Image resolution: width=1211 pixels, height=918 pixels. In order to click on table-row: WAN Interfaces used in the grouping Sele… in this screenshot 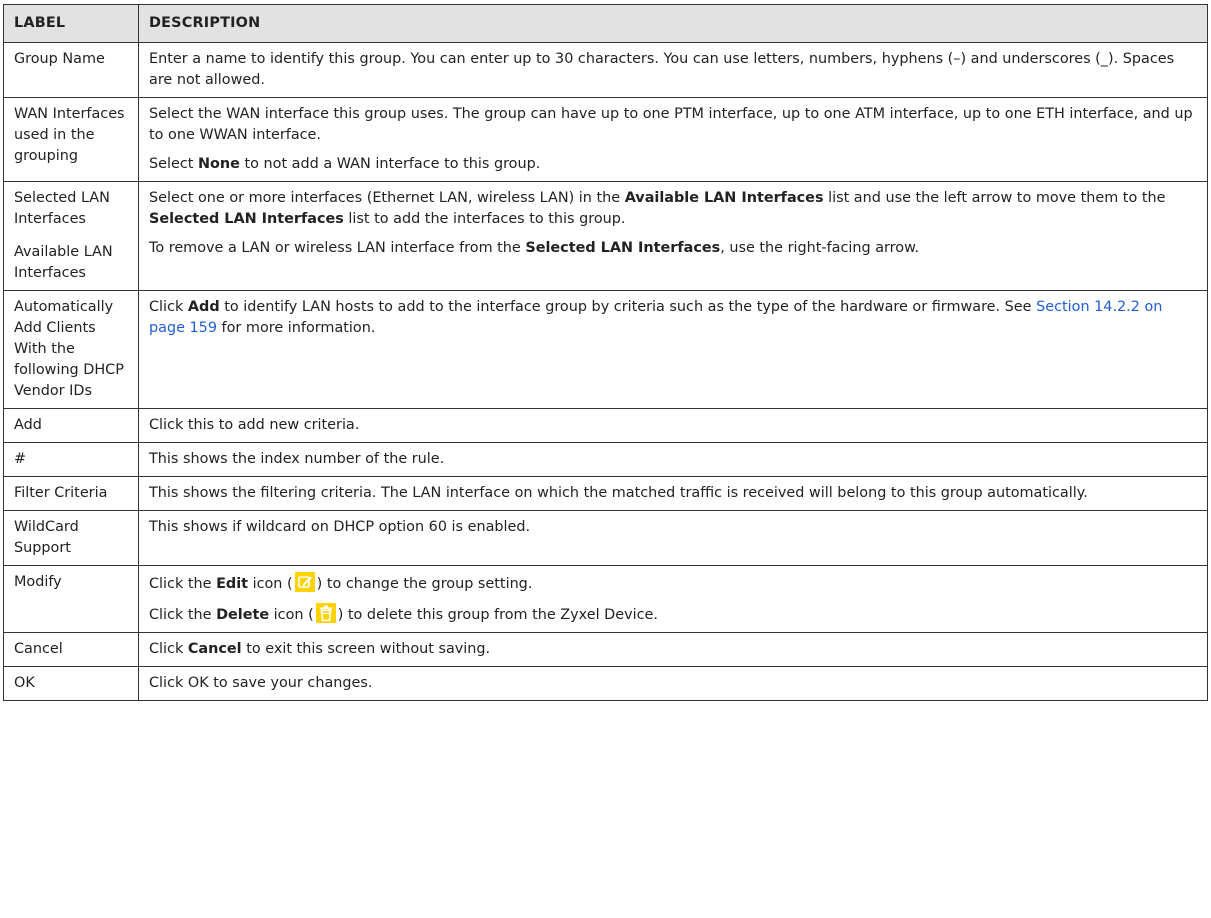, I will do `click(605, 139)`.